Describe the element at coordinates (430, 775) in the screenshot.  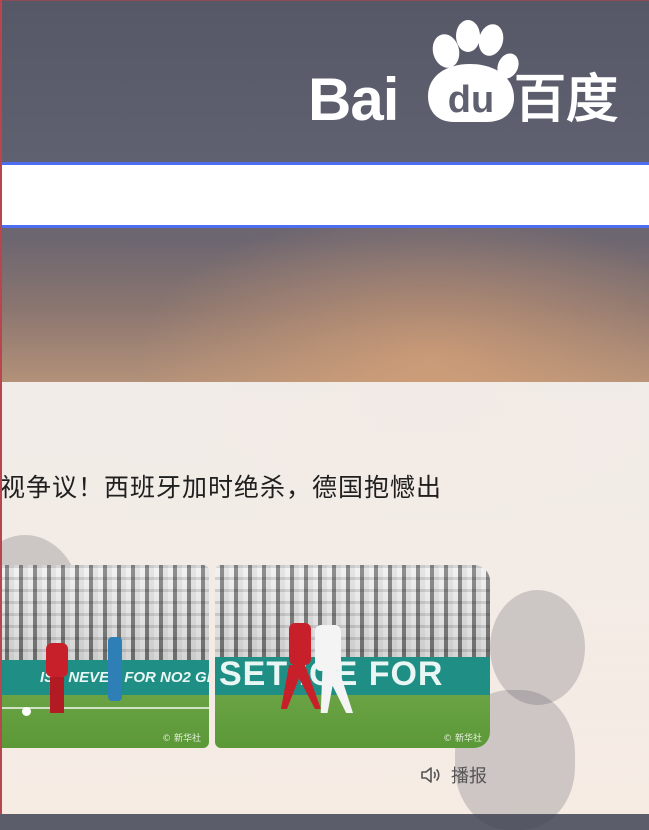
I see `speaker-icon` at that location.